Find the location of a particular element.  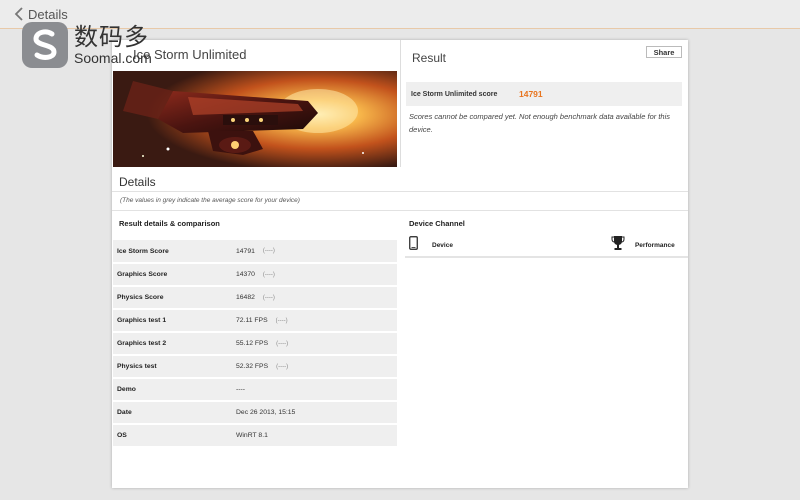

spaceship-artwork-image is located at coordinates (255, 119).